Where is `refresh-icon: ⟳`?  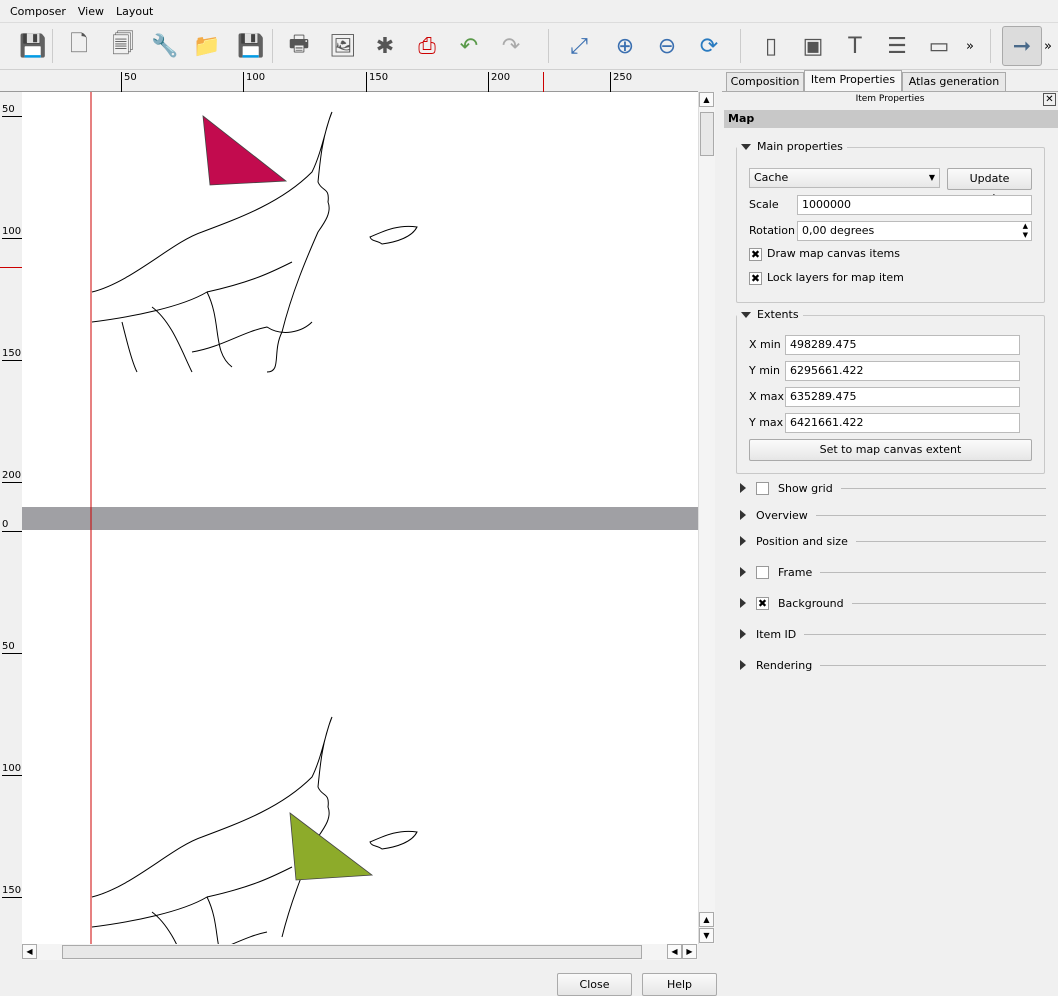
refresh-icon: ⟳ is located at coordinates (709, 46).